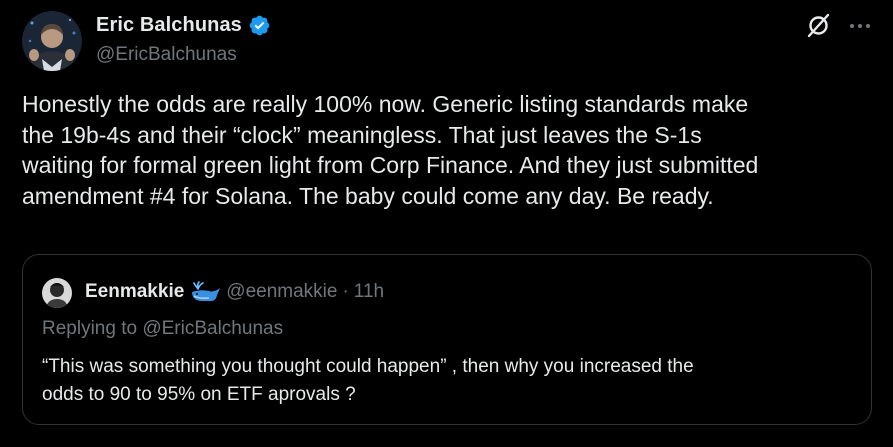 The image size is (893, 447). I want to click on quoted-user-avatar-icon, so click(57, 293).